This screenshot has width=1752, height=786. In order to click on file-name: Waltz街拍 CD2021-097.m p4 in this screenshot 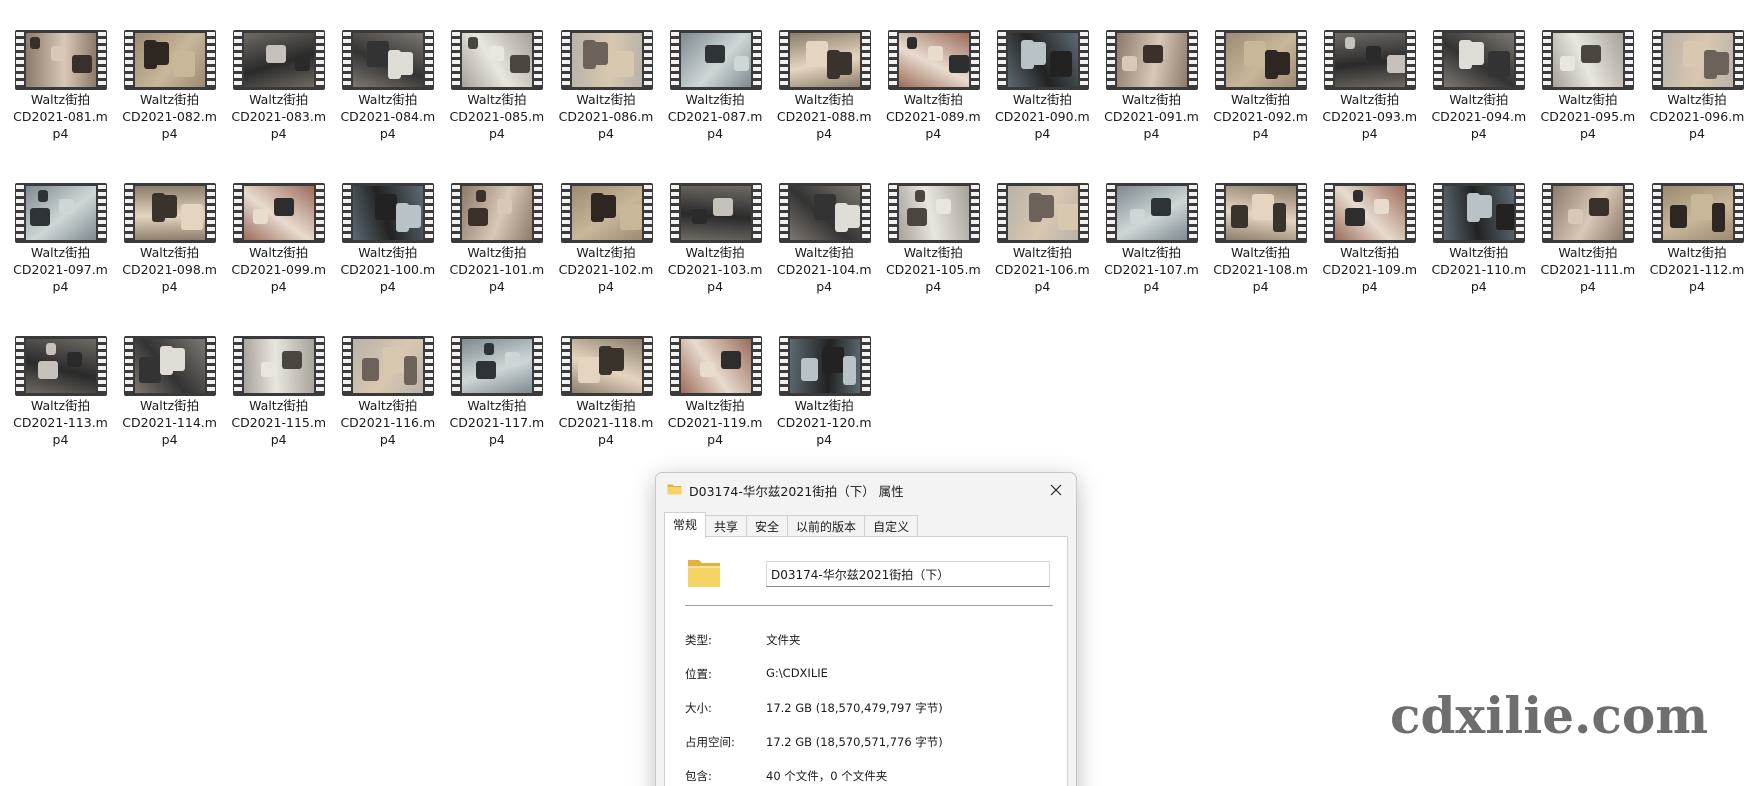, I will do `click(60, 269)`.